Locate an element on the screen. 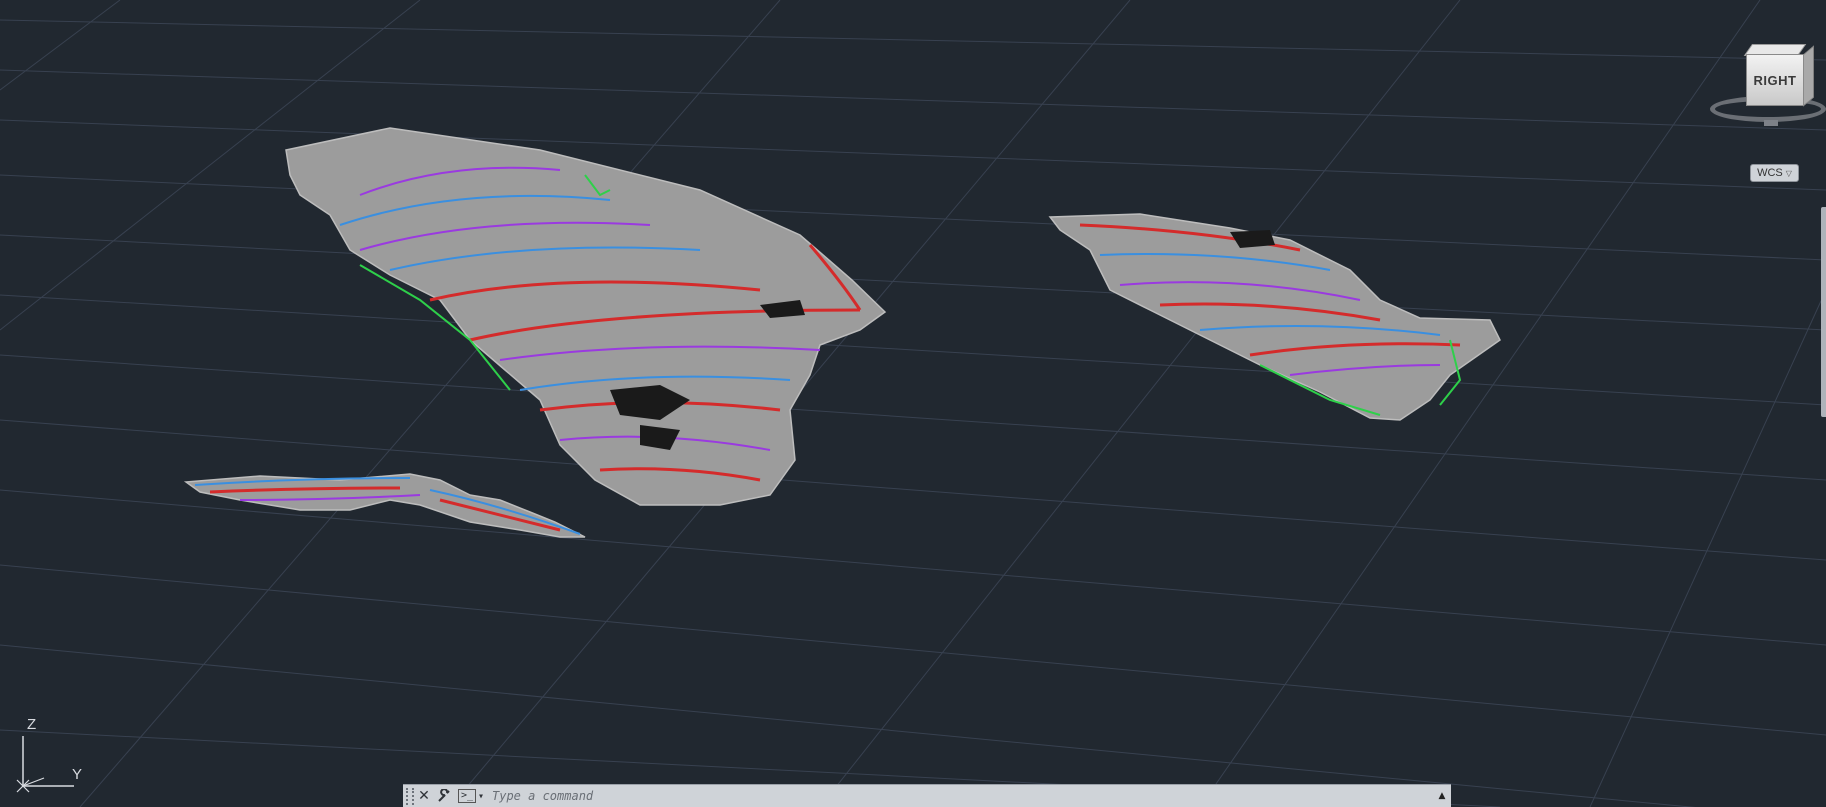 The width and height of the screenshot is (1826, 807). wcs-menu-button: WCS ▽ is located at coordinates (1774, 173).